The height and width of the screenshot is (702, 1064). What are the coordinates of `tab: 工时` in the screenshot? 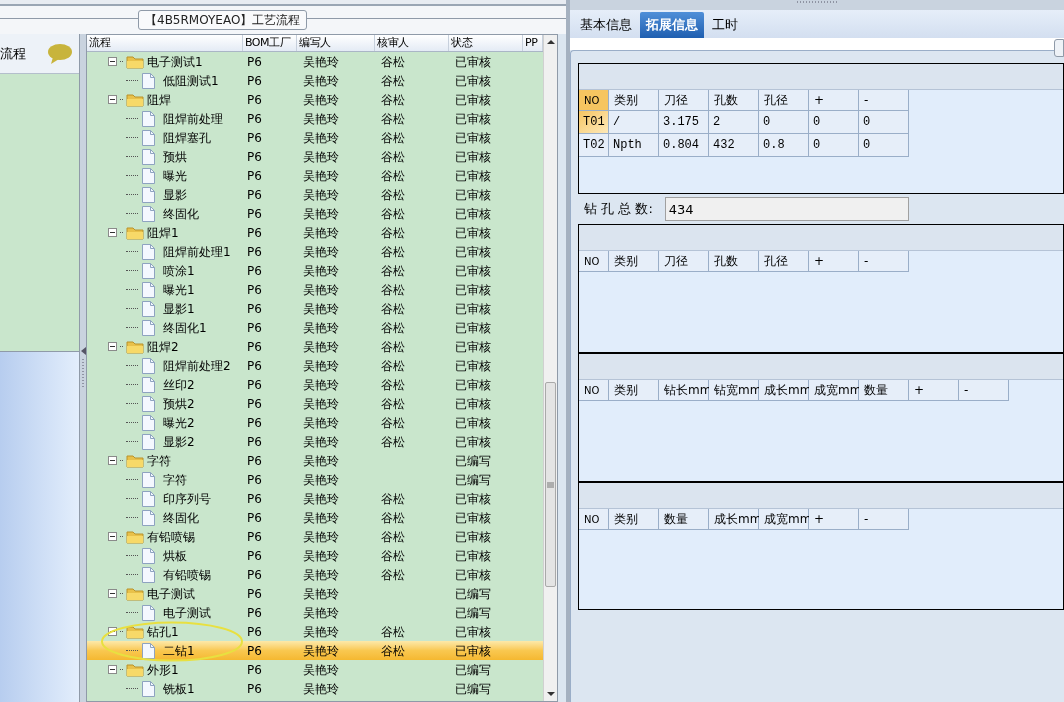 It's located at (725, 25).